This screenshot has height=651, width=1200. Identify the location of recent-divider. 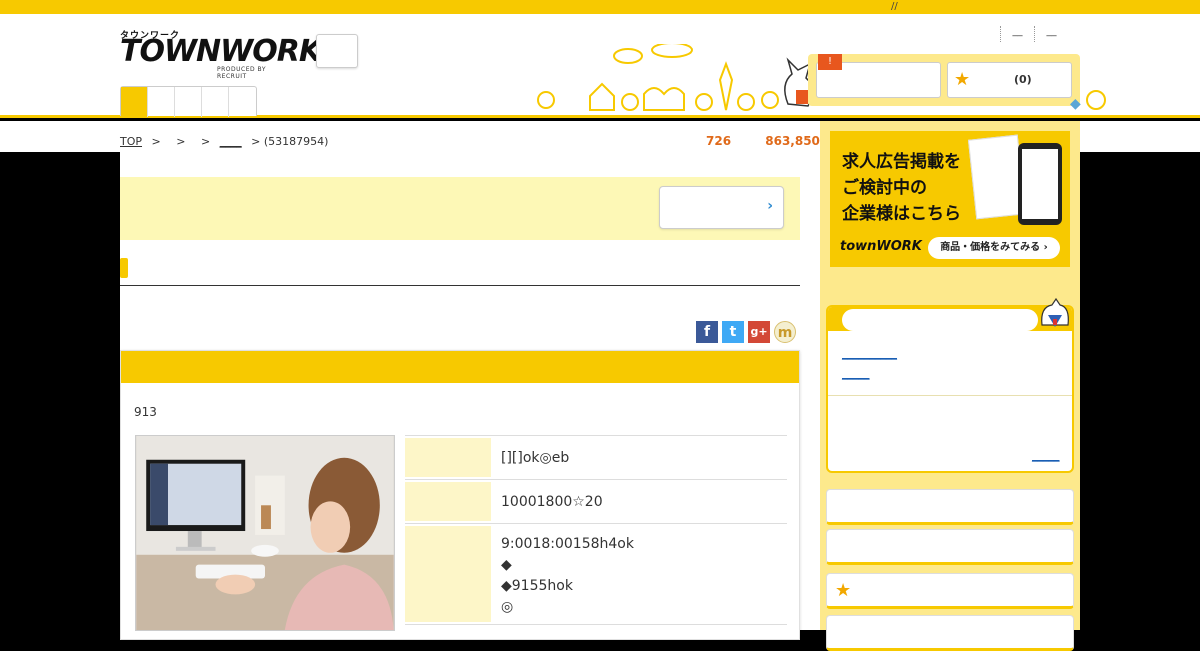
(950, 395).